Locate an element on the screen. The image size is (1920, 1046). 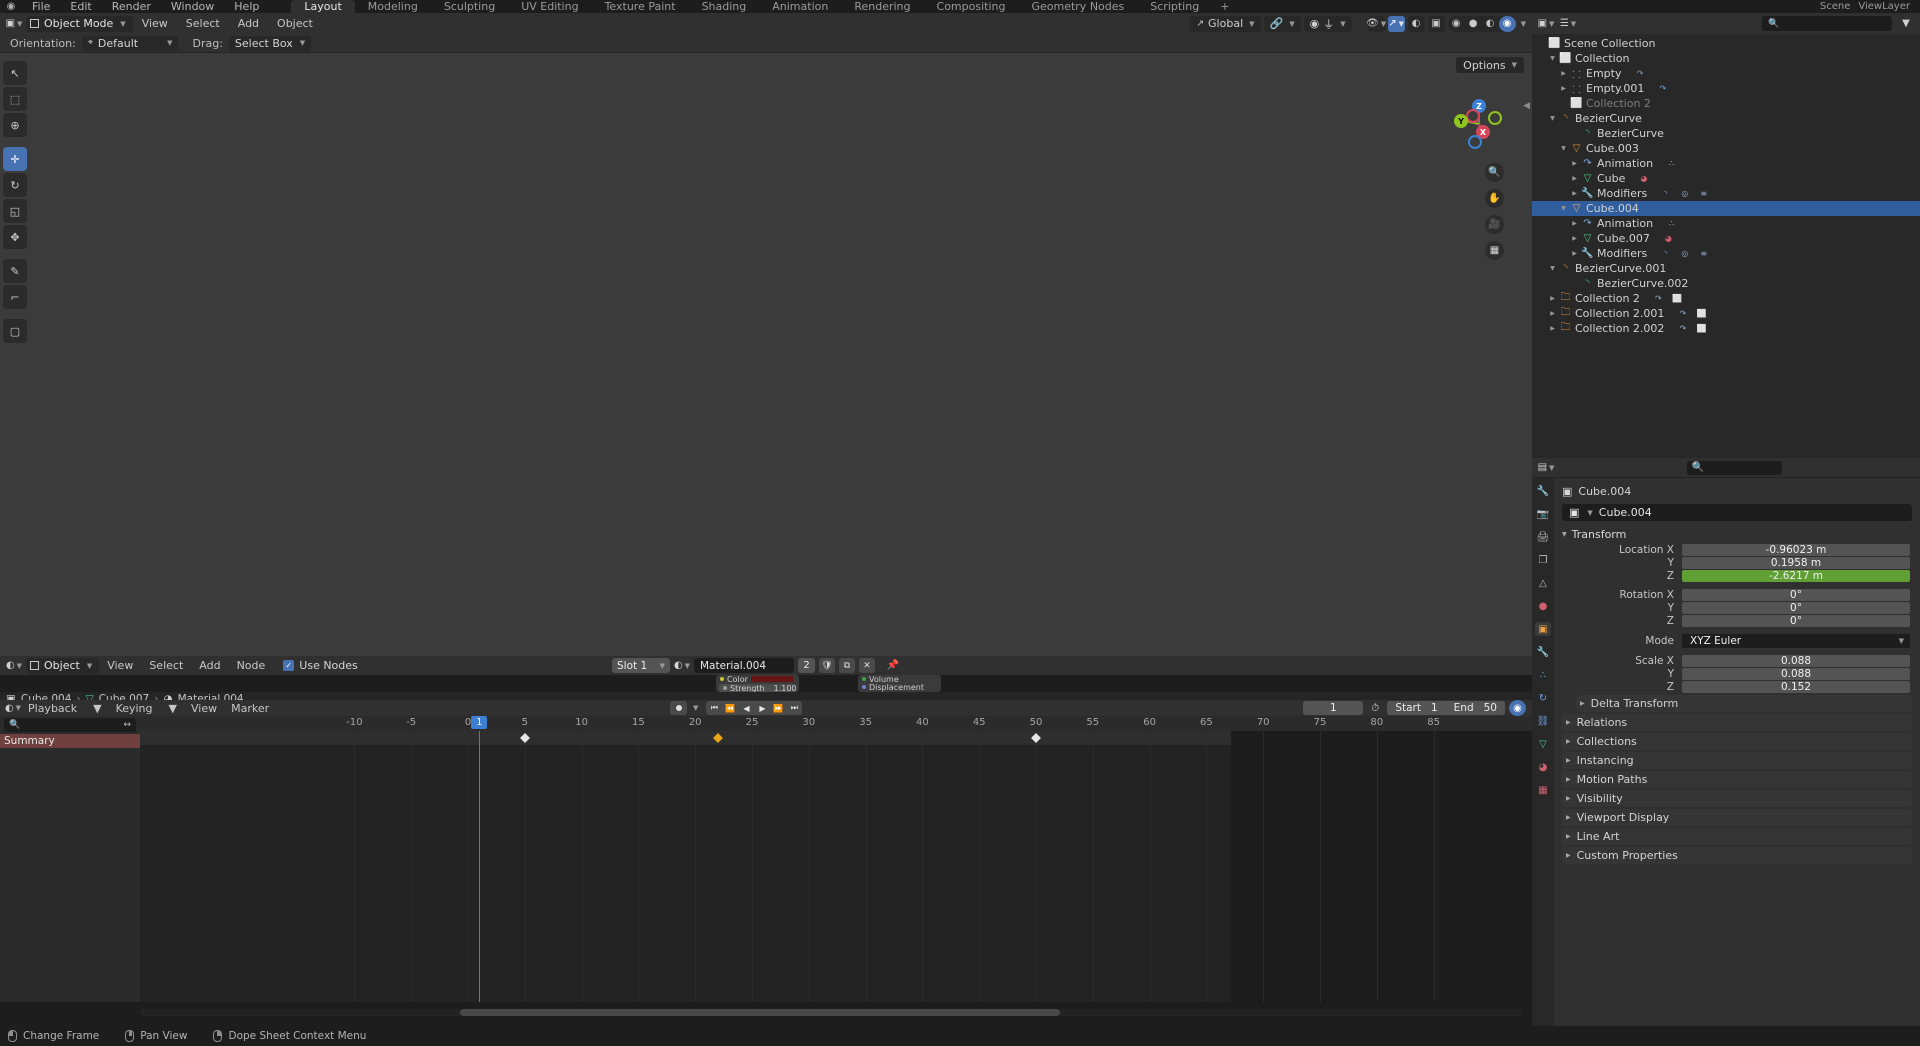
outliner-item-cube-004: ▼ ▽ Cube.004 is located at coordinates (1726, 208).